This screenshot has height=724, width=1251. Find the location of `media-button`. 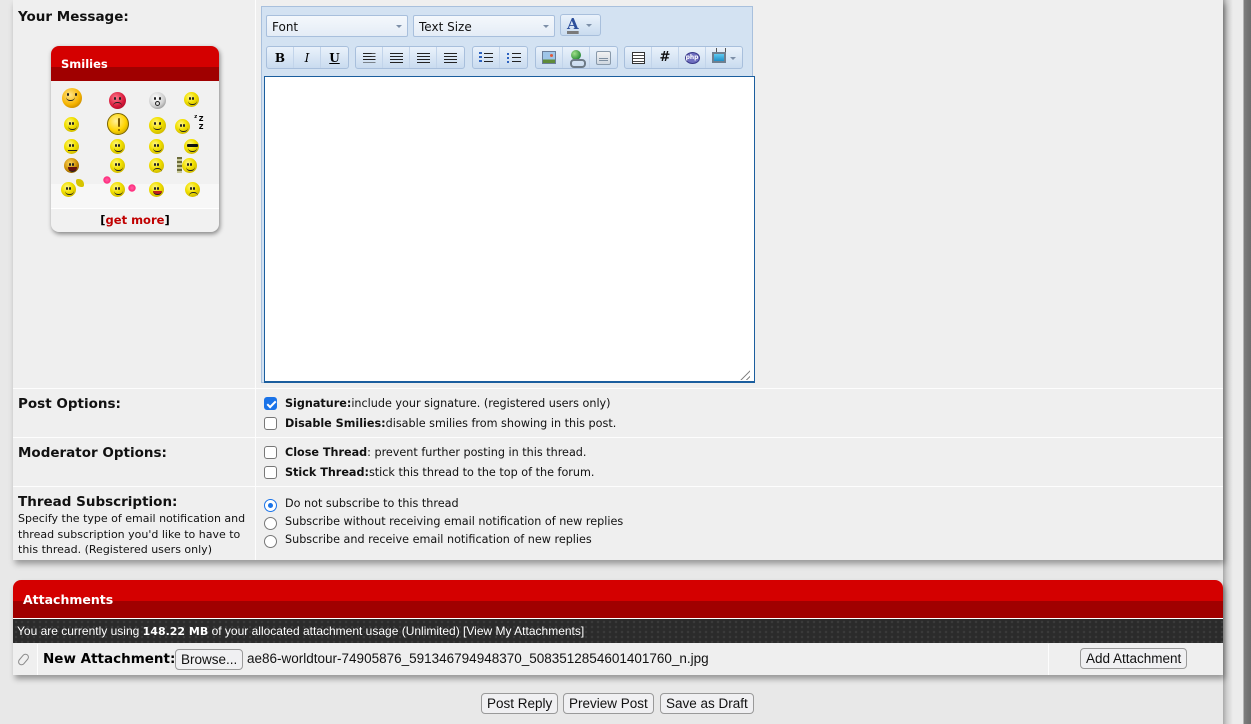

media-button is located at coordinates (724, 57).